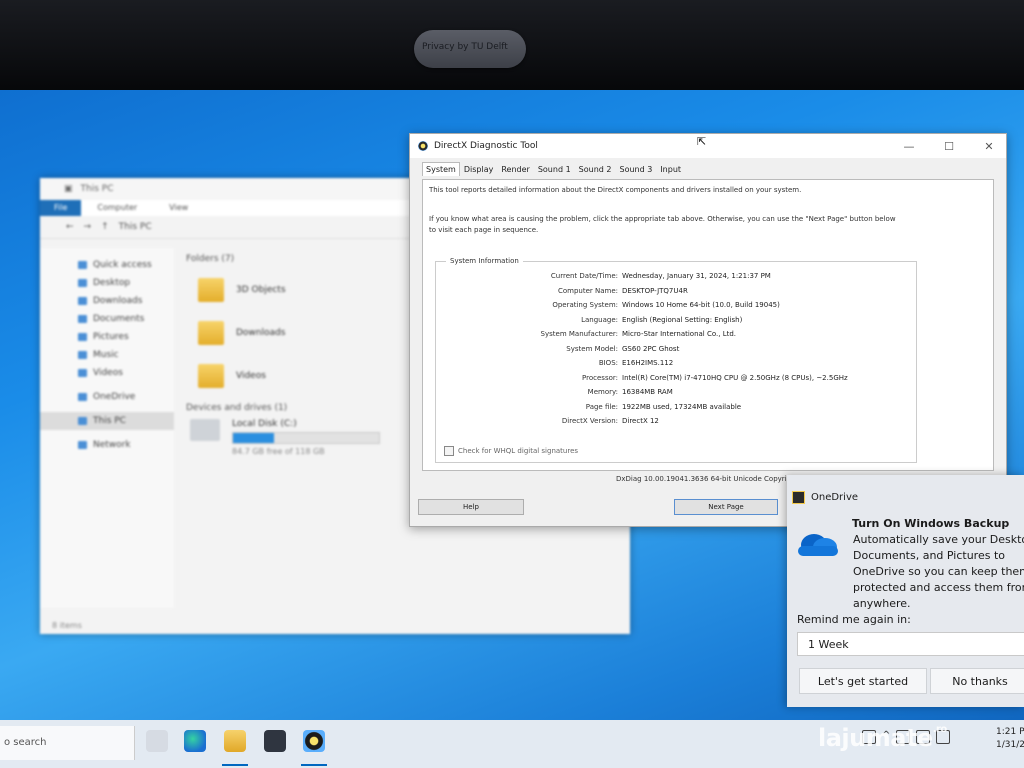  I want to click on onedrive-app-icon, so click(798, 497).